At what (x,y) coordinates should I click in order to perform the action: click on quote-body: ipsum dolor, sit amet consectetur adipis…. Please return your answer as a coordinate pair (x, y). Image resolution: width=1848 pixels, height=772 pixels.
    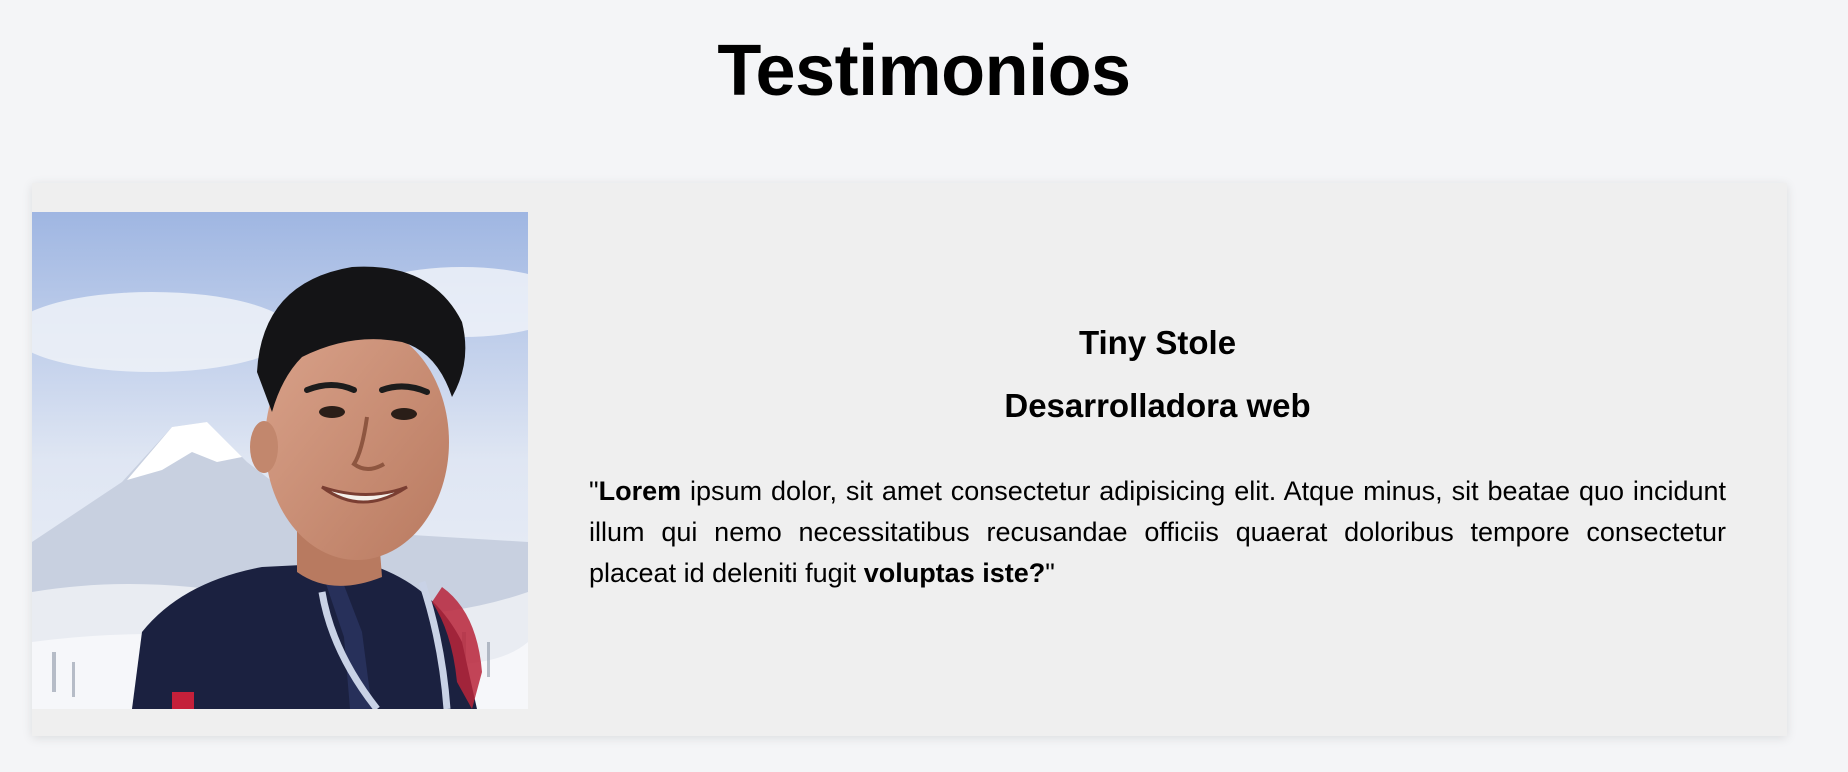
    Looking at the image, I should click on (1157, 532).